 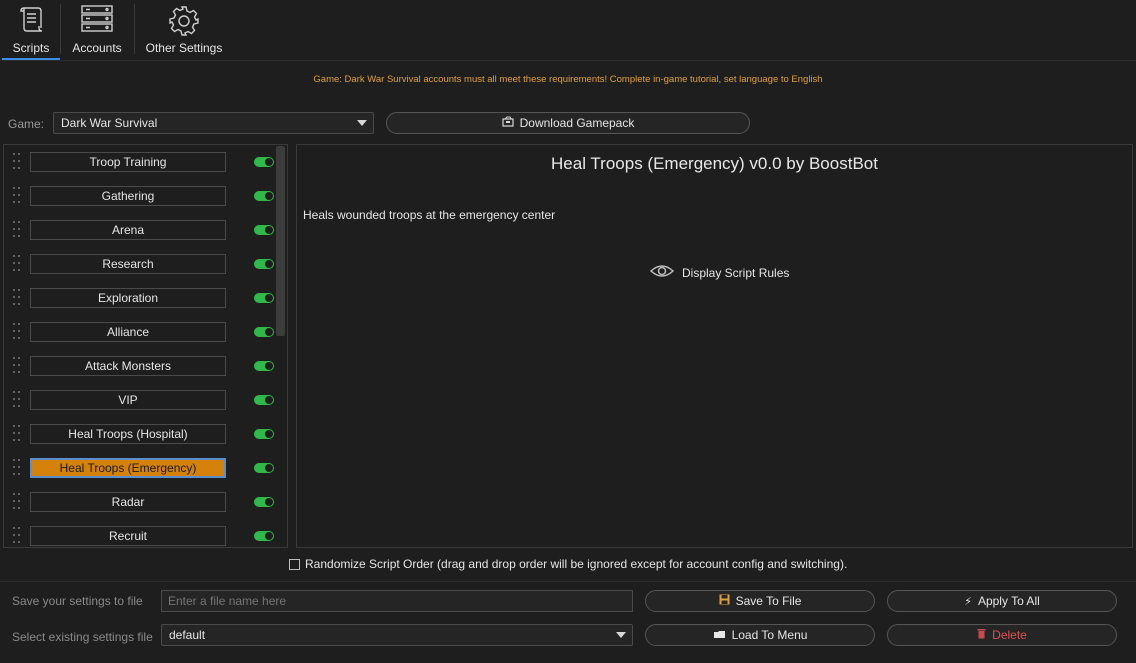 What do you see at coordinates (568, 581) in the screenshot?
I see `bottom-divider` at bounding box center [568, 581].